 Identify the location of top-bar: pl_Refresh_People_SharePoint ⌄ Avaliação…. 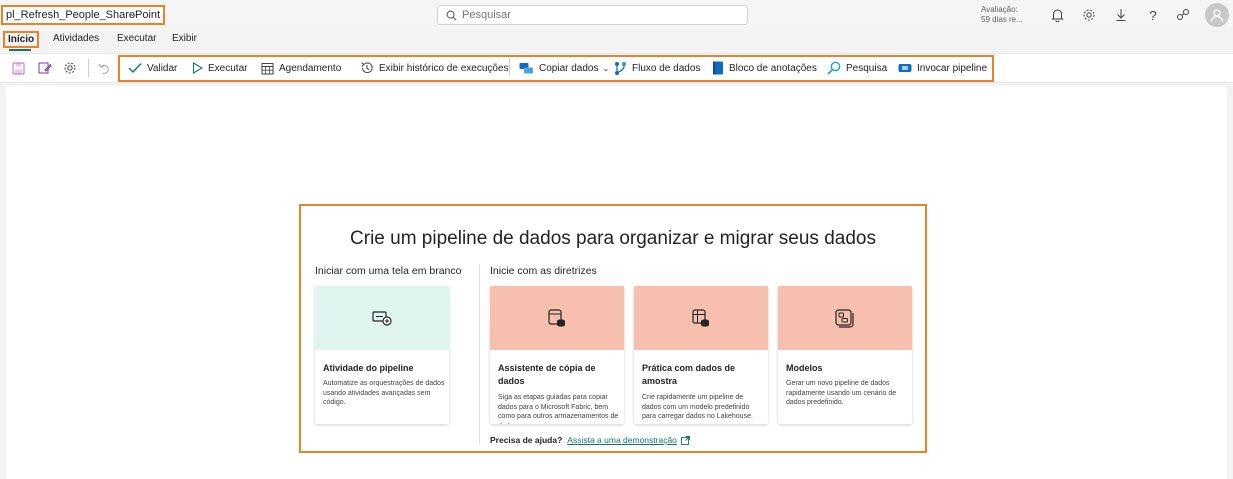
(616, 15).